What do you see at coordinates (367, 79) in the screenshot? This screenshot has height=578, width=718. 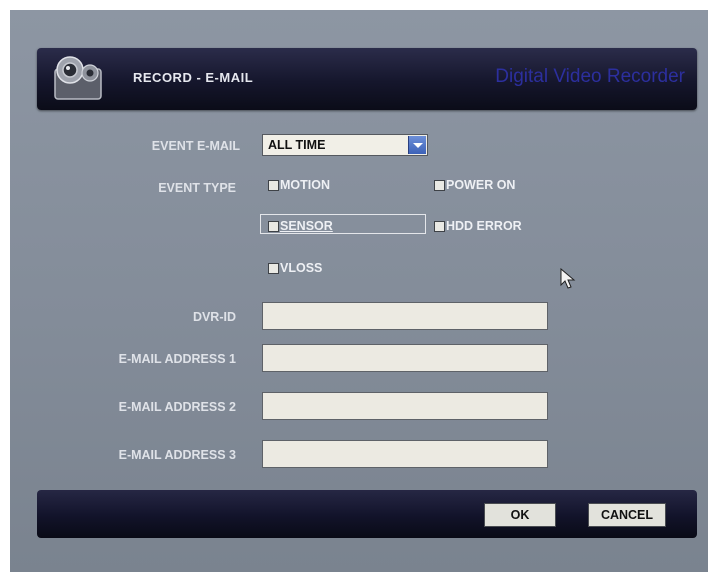 I see `title-bar: RECORD - E-MAIL Digital Video Recorder` at bounding box center [367, 79].